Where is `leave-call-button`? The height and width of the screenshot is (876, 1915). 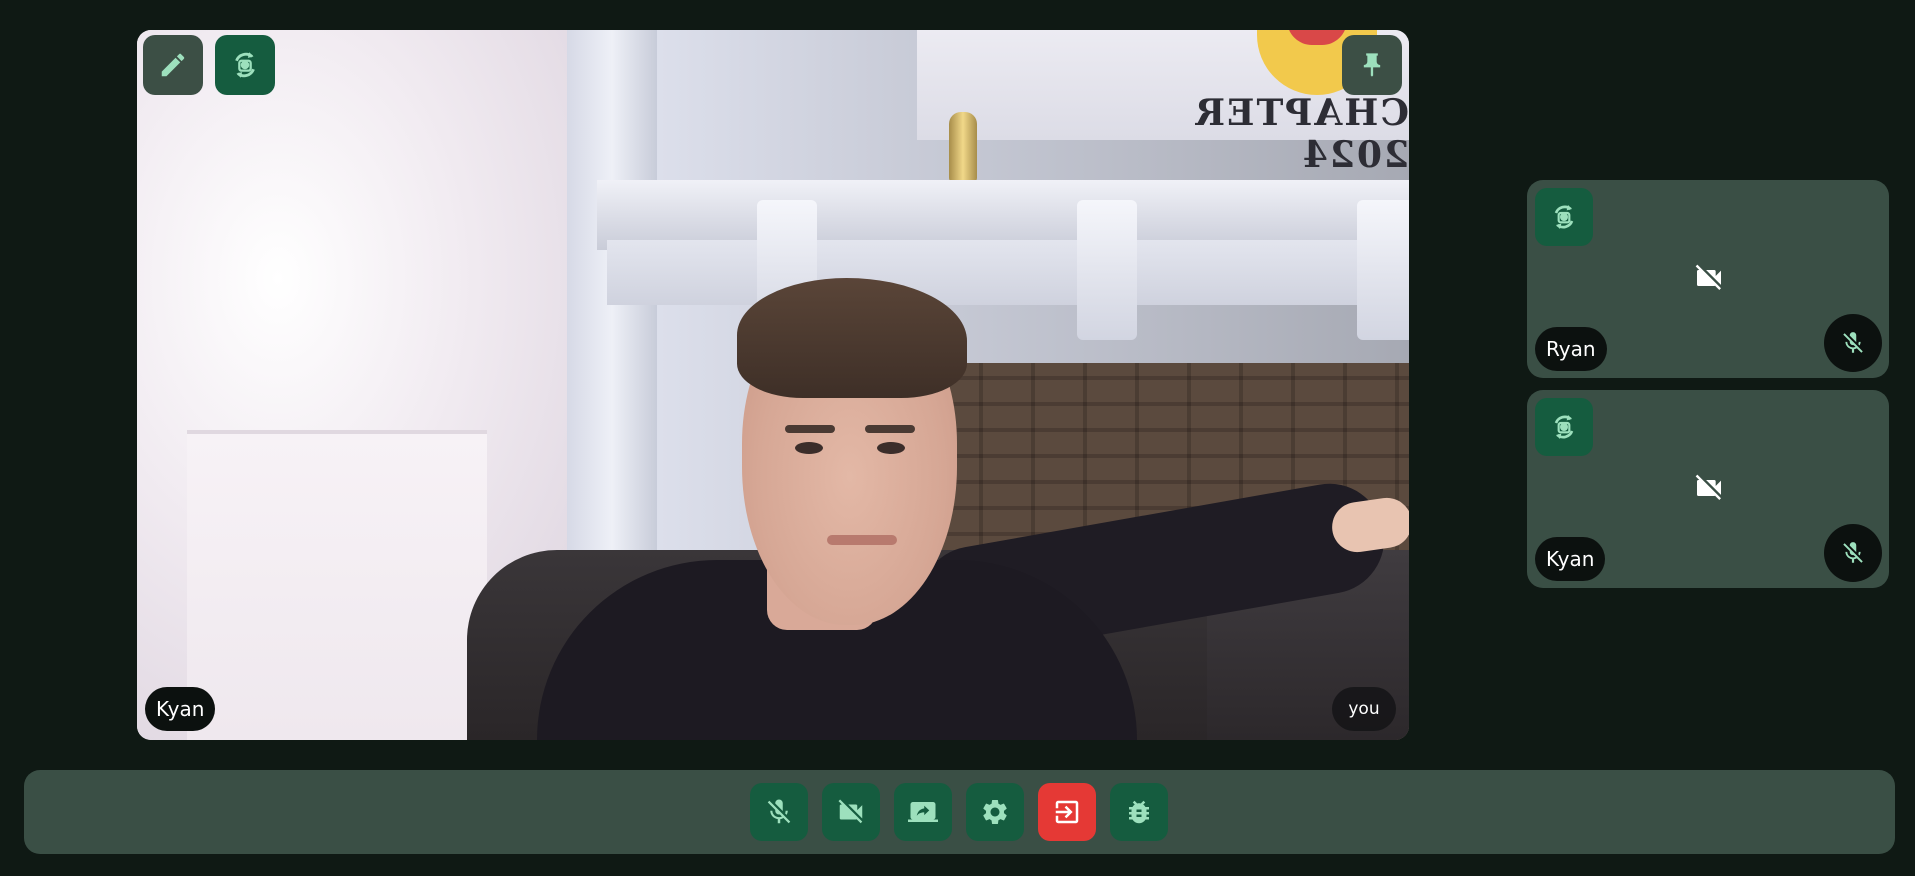
leave-call-button is located at coordinates (1067, 812).